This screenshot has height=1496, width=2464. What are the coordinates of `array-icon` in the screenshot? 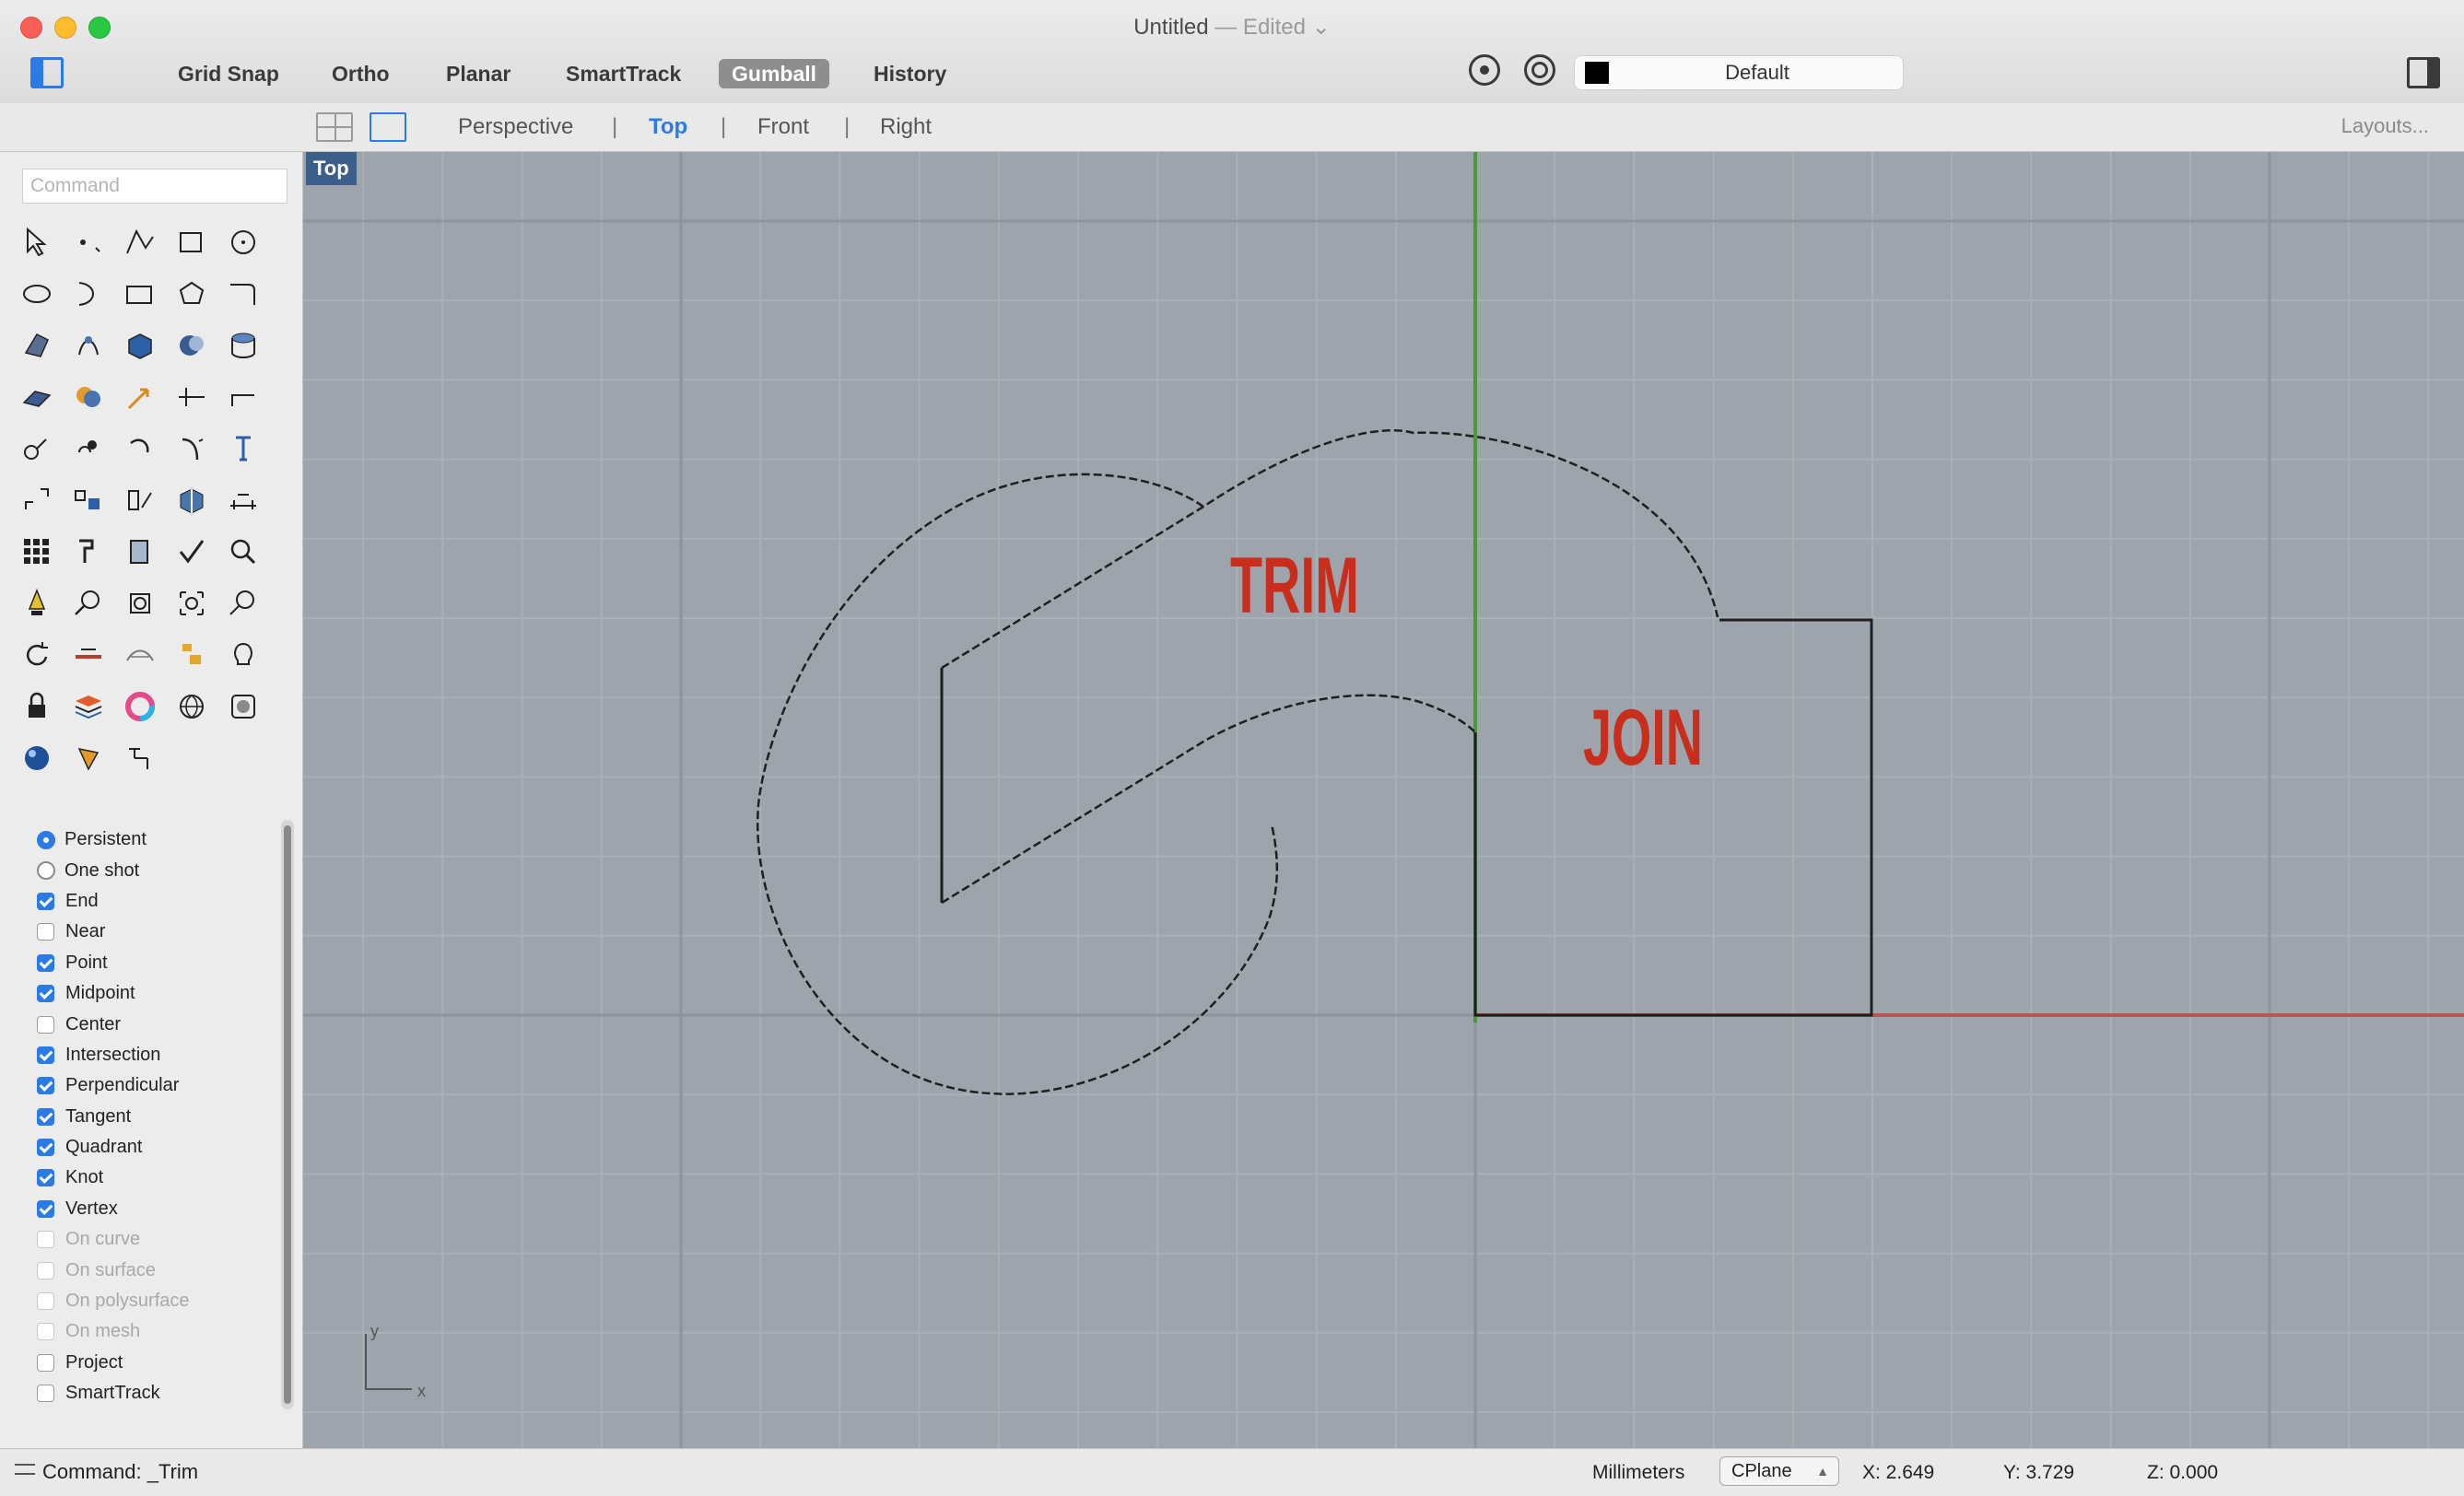 It's located at (88, 500).